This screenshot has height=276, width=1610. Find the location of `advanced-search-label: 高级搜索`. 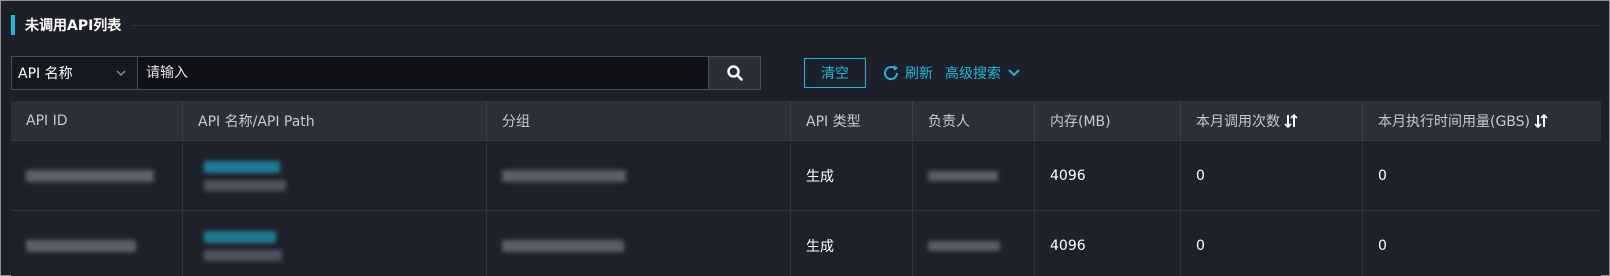

advanced-search-label: 高级搜索 is located at coordinates (973, 74).